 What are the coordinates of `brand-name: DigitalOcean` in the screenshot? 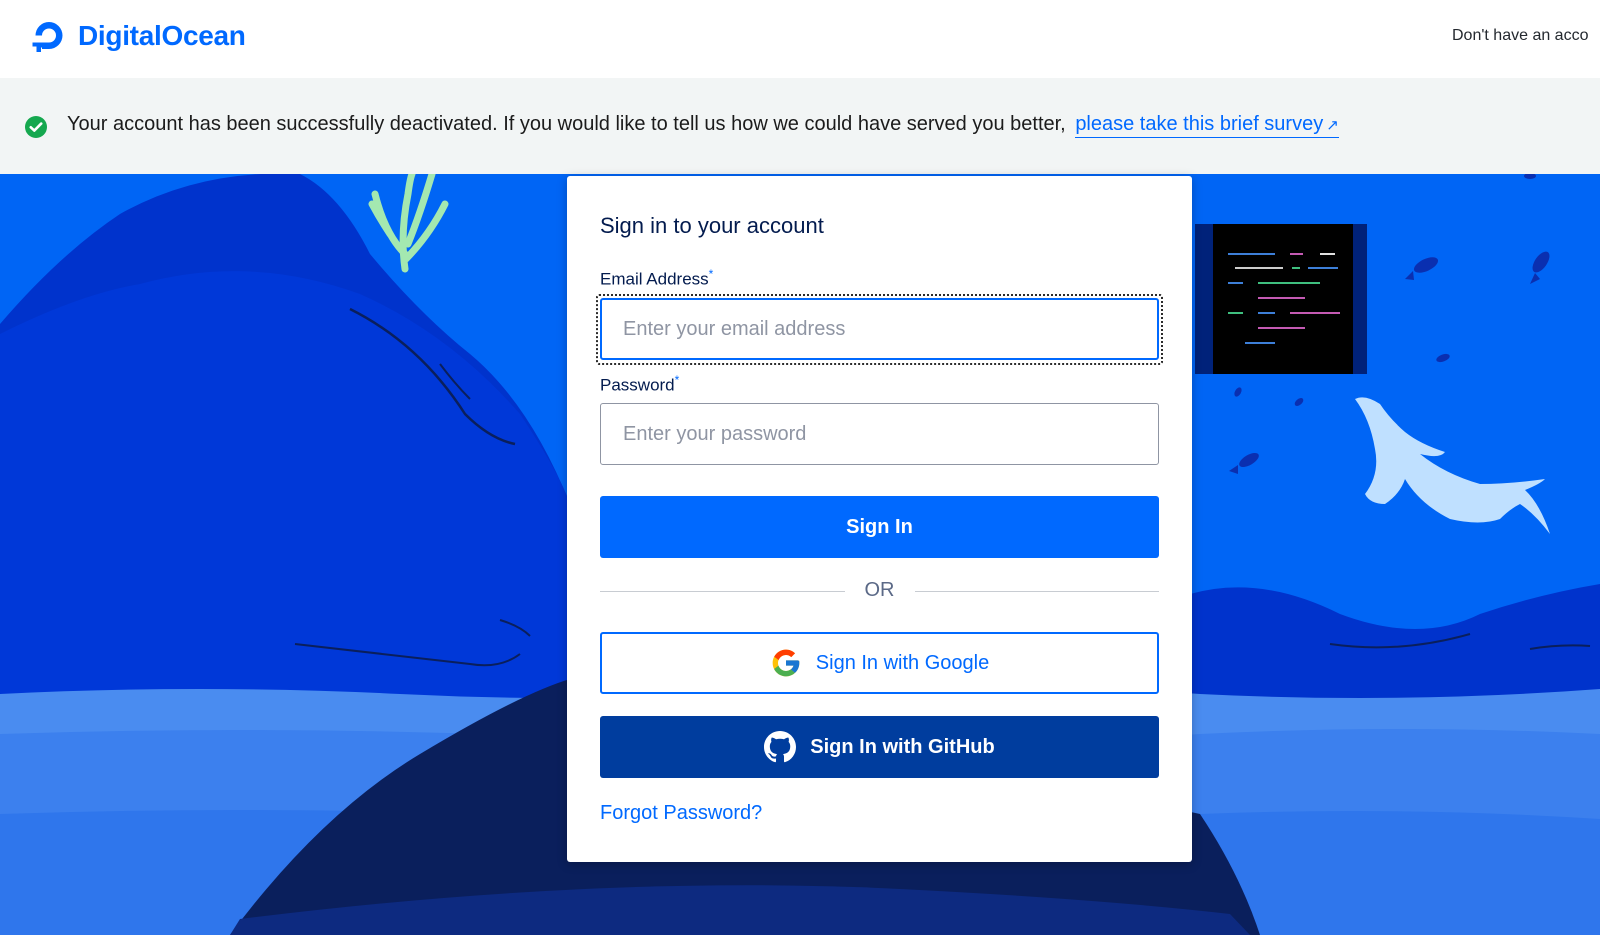 It's located at (162, 35).